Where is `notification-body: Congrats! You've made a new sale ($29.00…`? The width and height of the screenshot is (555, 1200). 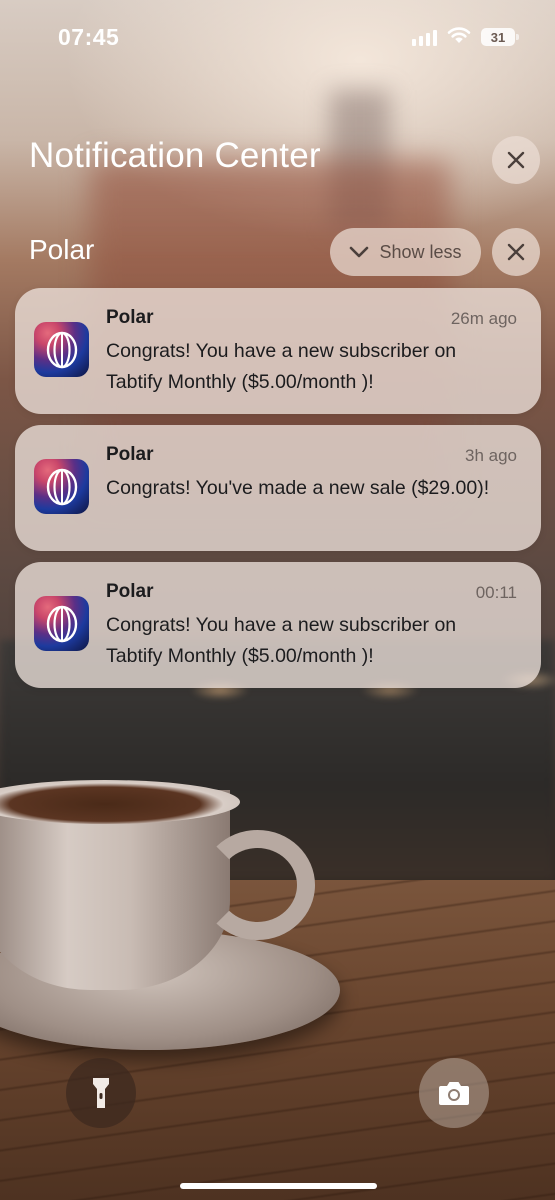
notification-body: Congrats! You've made a new sale ($29.00… is located at coordinates (298, 488).